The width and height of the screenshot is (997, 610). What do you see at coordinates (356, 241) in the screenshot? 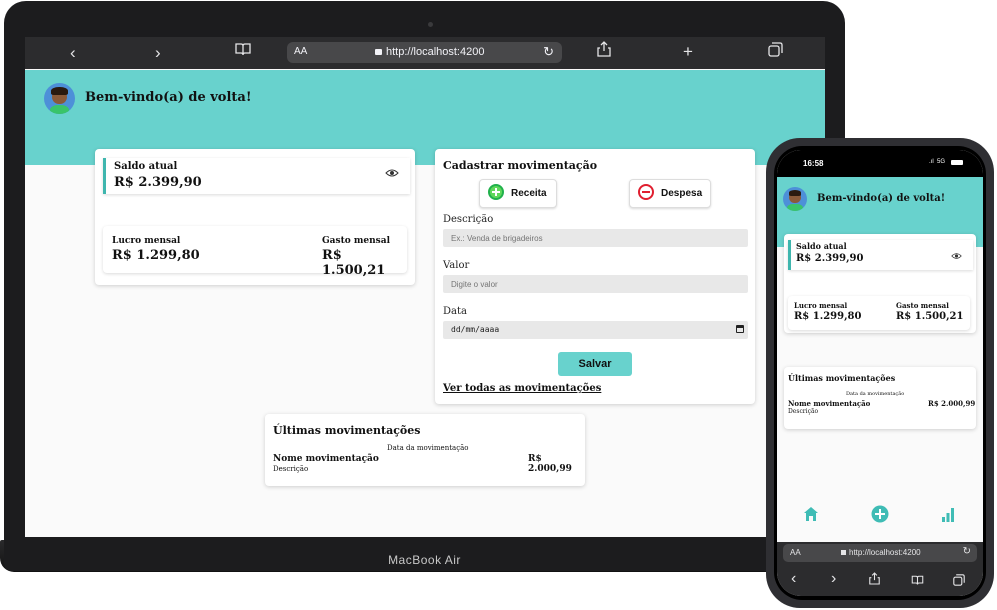
I see `gasto-label: Gasto mensal` at bounding box center [356, 241].